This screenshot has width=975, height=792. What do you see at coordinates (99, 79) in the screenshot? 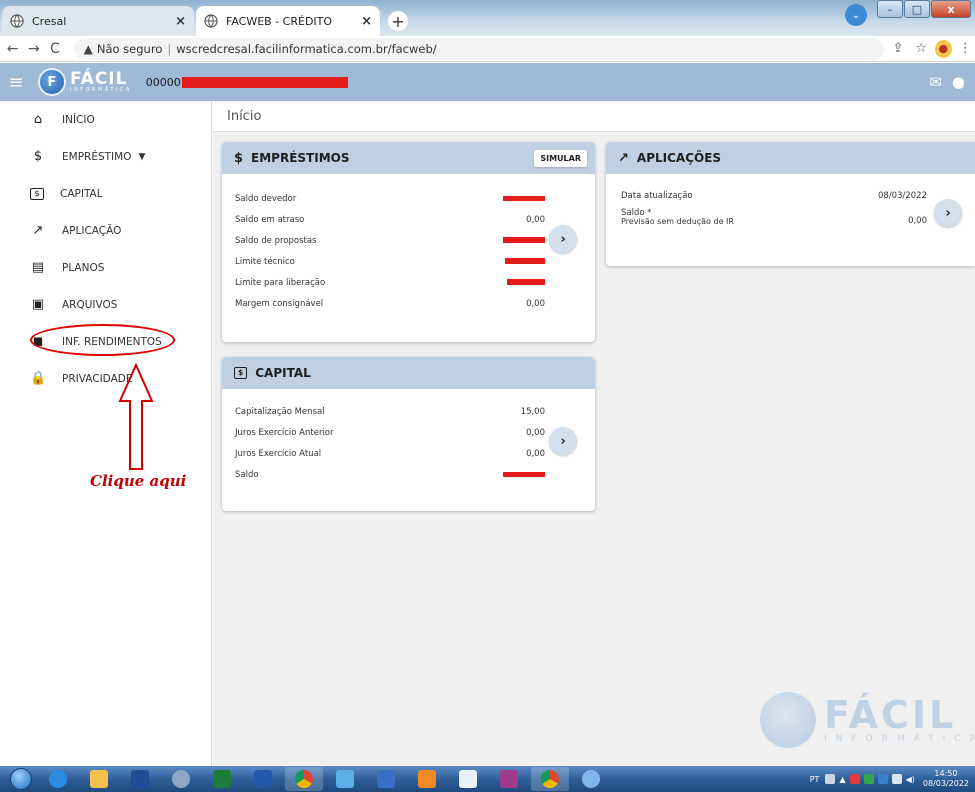
I see `logo-word: FÁCIL` at bounding box center [99, 79].